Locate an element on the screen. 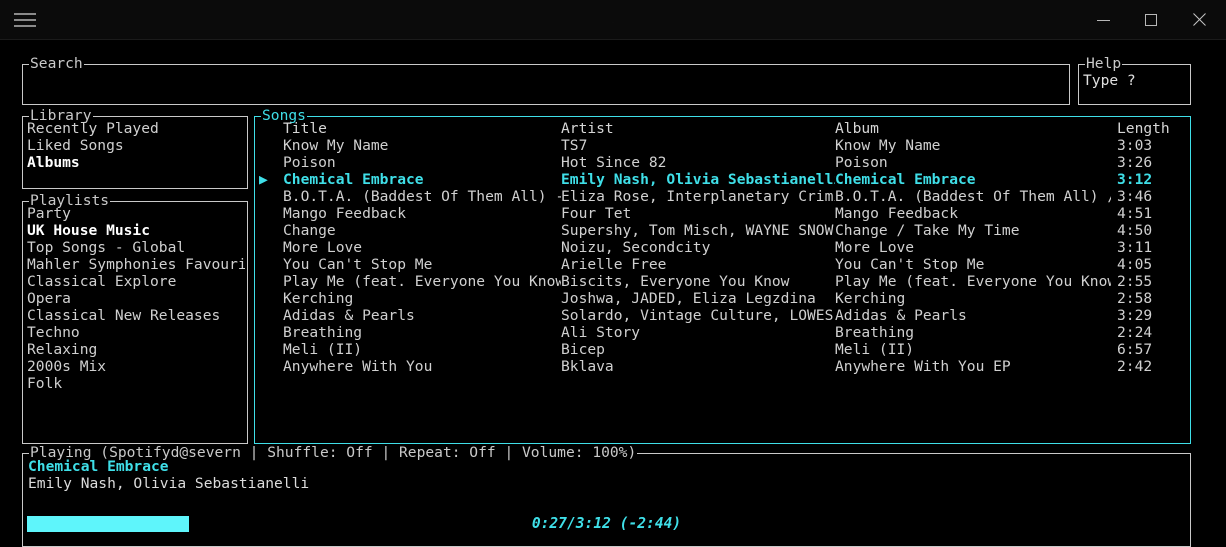  playlist-item-5: Opera is located at coordinates (136, 298).